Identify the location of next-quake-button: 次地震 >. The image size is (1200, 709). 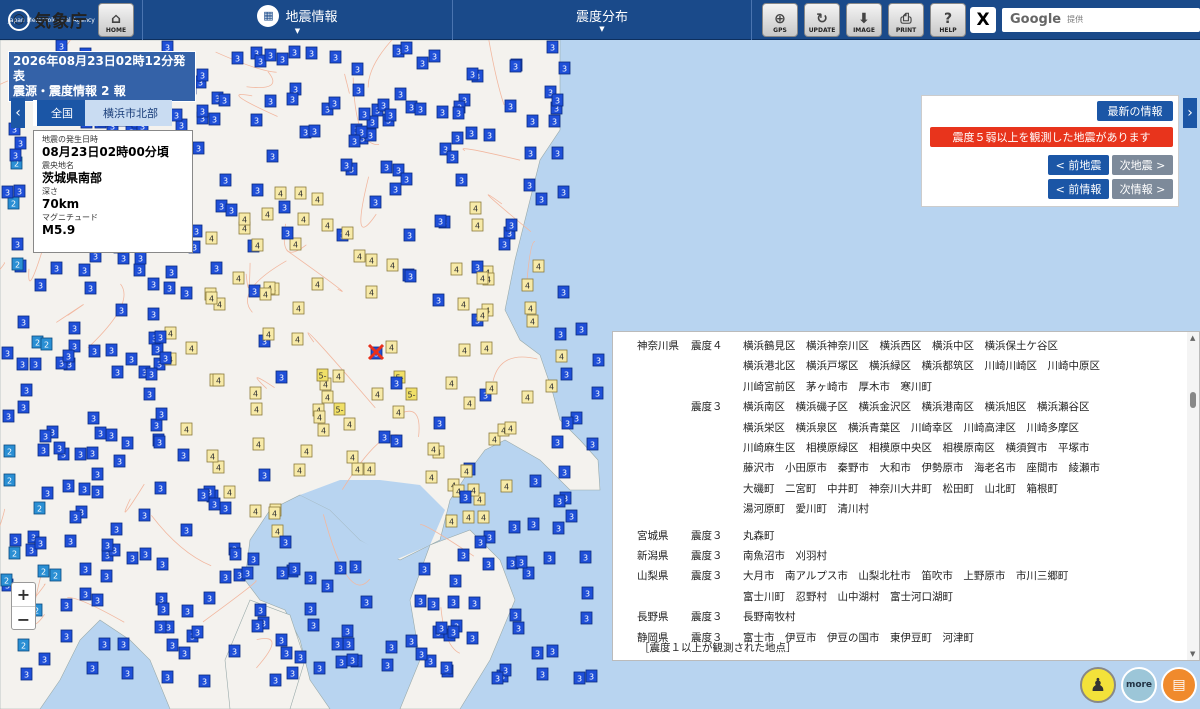
(1142, 165).